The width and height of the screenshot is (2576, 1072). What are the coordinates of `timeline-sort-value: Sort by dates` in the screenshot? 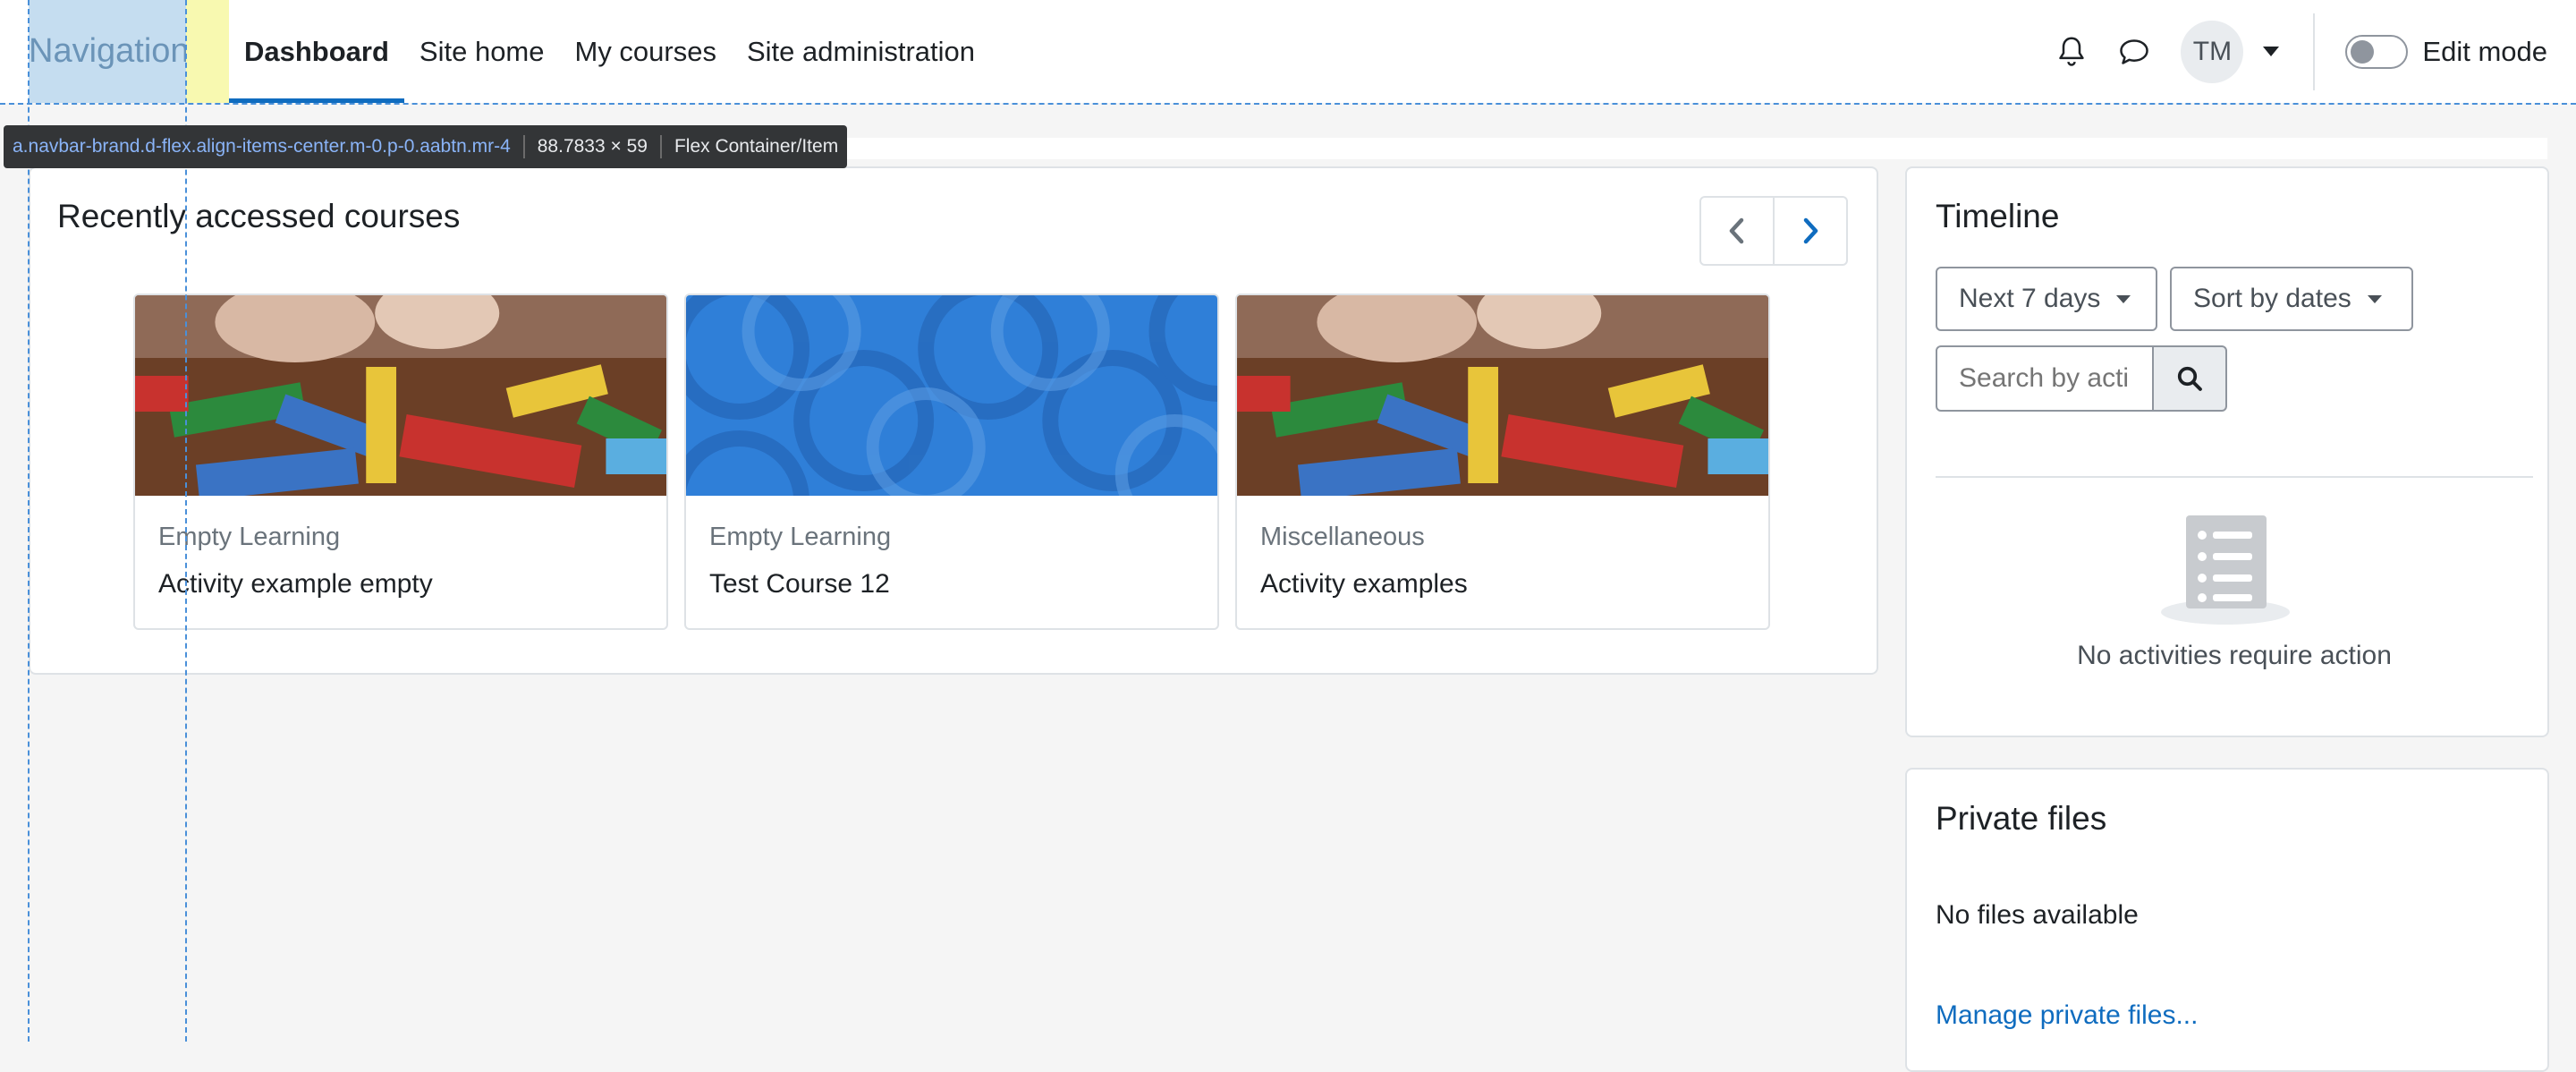 It's located at (2272, 299).